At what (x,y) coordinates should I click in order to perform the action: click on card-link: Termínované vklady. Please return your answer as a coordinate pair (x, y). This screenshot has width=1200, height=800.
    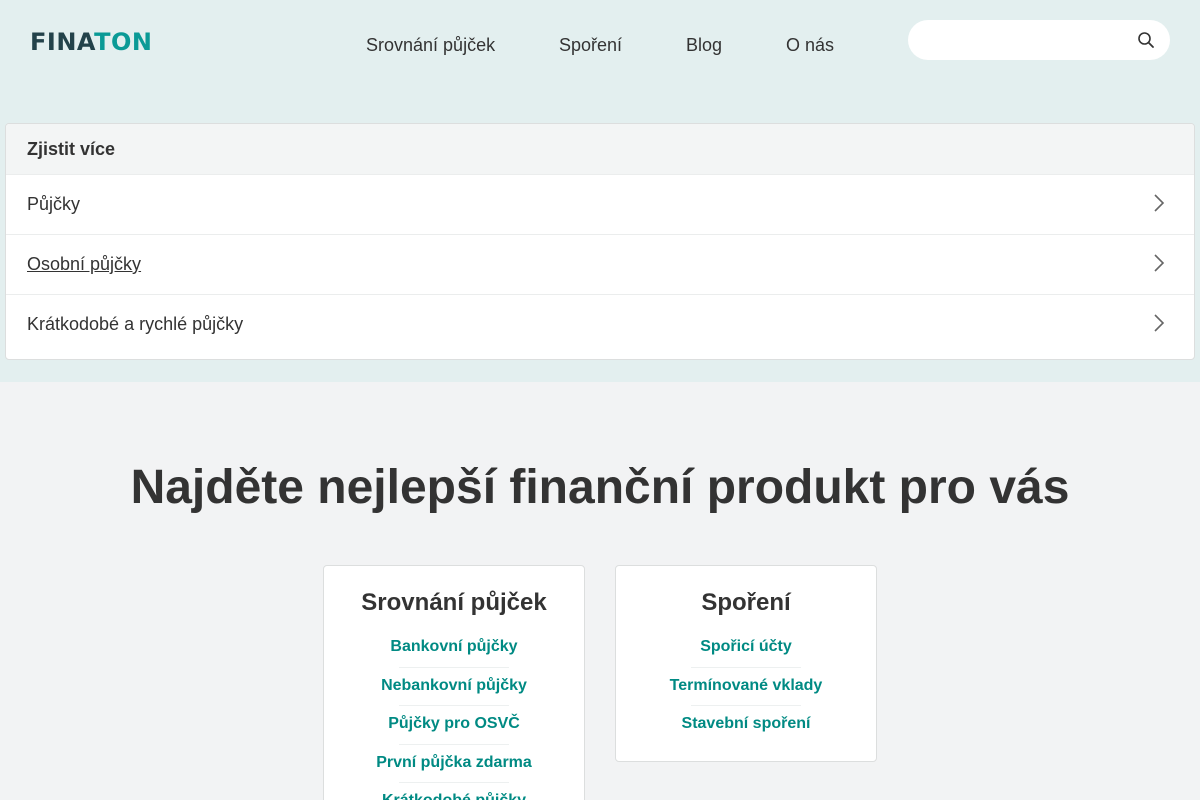
    Looking at the image, I should click on (746, 686).